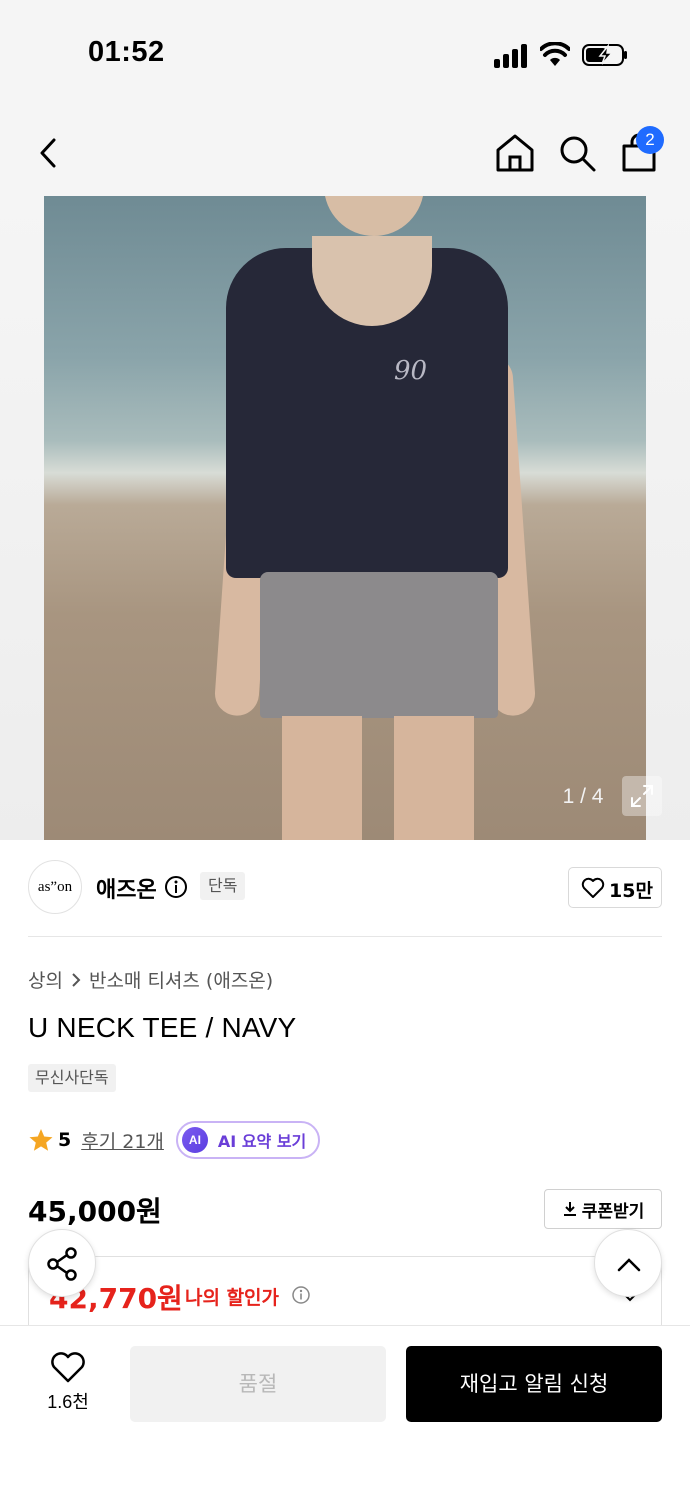 Image resolution: width=690 pixels, height=1500 pixels. What do you see at coordinates (122, 1140) in the screenshot?
I see `review-link: 후기 21개` at bounding box center [122, 1140].